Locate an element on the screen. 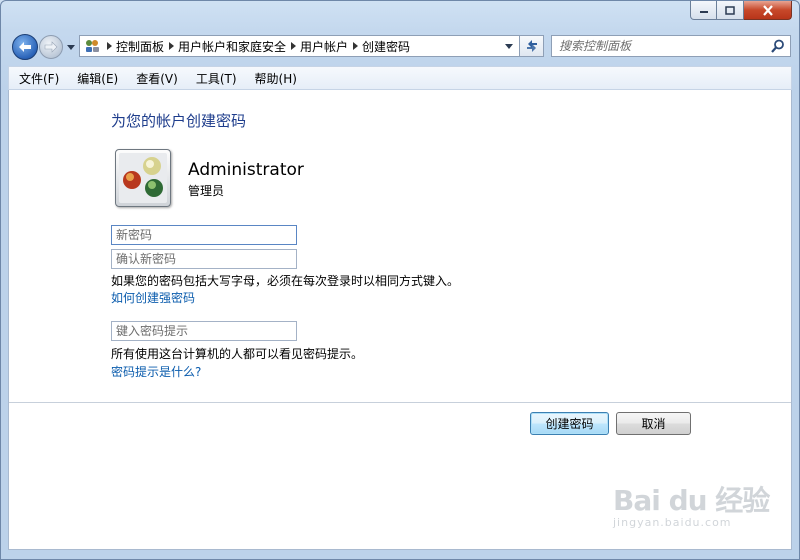  search-box is located at coordinates (671, 46).